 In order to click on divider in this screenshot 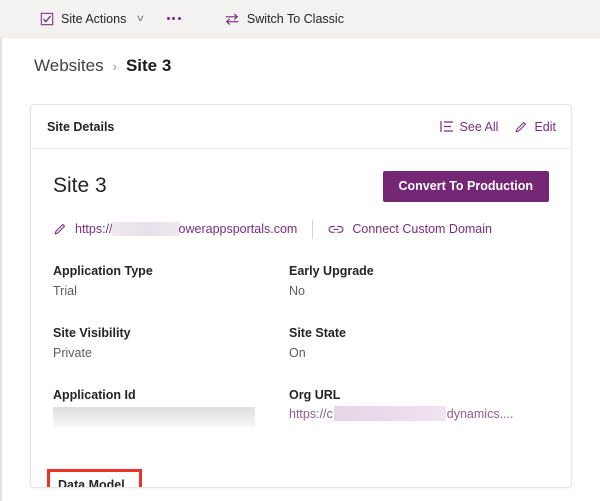, I will do `click(313, 229)`.